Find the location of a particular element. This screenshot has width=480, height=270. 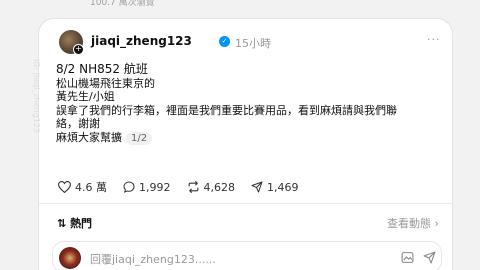

repost-button: 4,628 is located at coordinates (211, 187).